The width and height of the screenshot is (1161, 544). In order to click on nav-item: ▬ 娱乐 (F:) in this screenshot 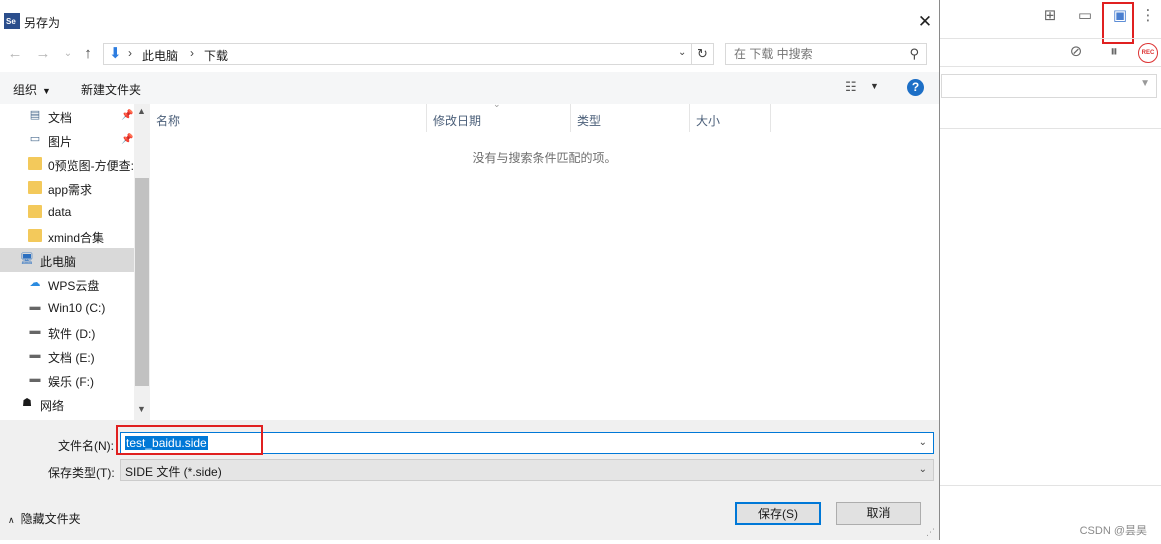, I will do `click(67, 380)`.